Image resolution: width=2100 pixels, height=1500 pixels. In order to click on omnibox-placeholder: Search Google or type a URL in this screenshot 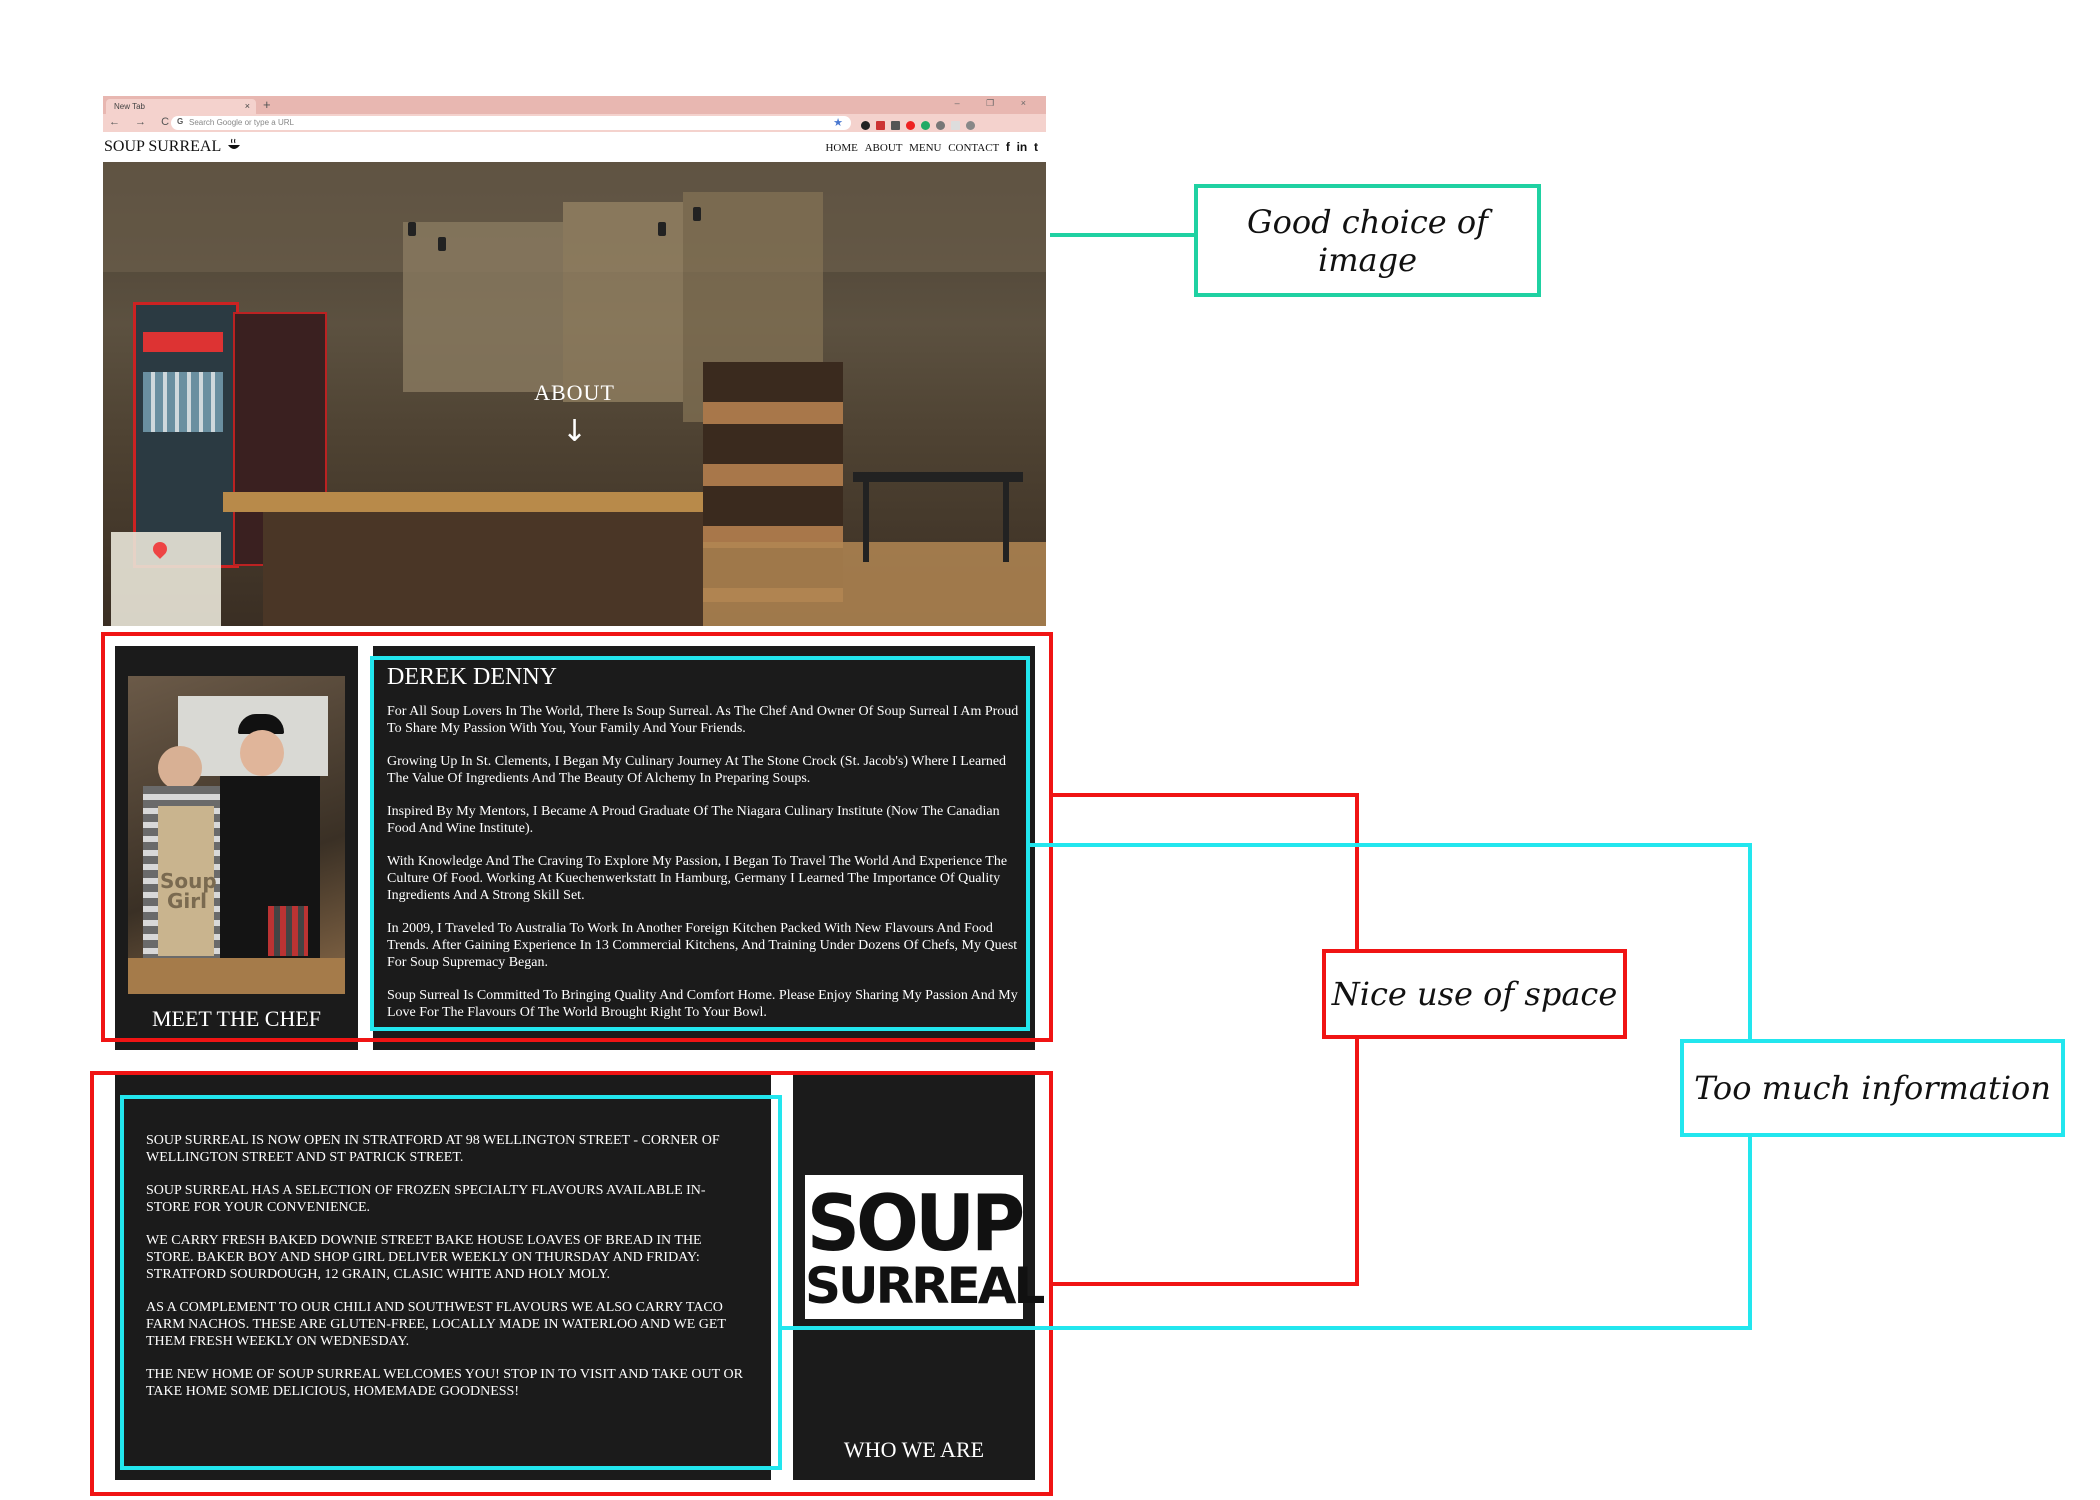, I will do `click(241, 122)`.